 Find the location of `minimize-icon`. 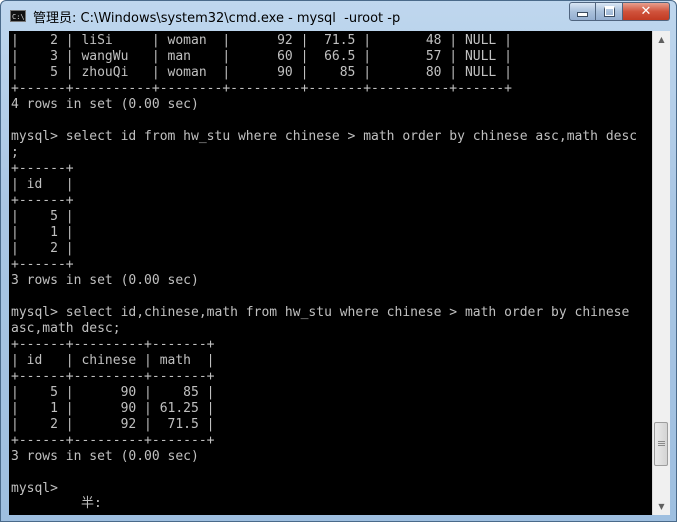

minimize-icon is located at coordinates (582, 14).